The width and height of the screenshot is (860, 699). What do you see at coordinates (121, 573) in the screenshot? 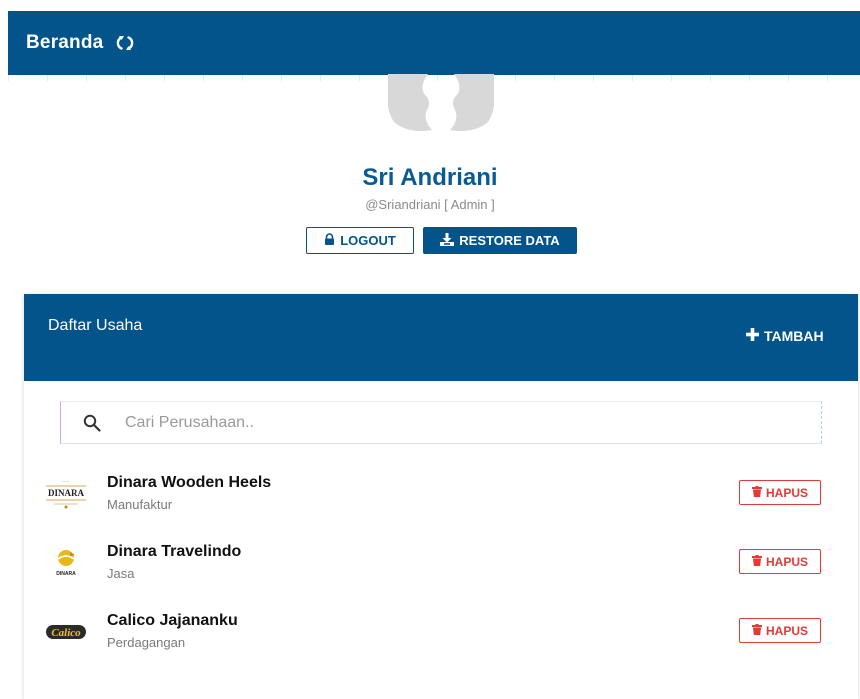
I see `business-type: Jasa` at bounding box center [121, 573].